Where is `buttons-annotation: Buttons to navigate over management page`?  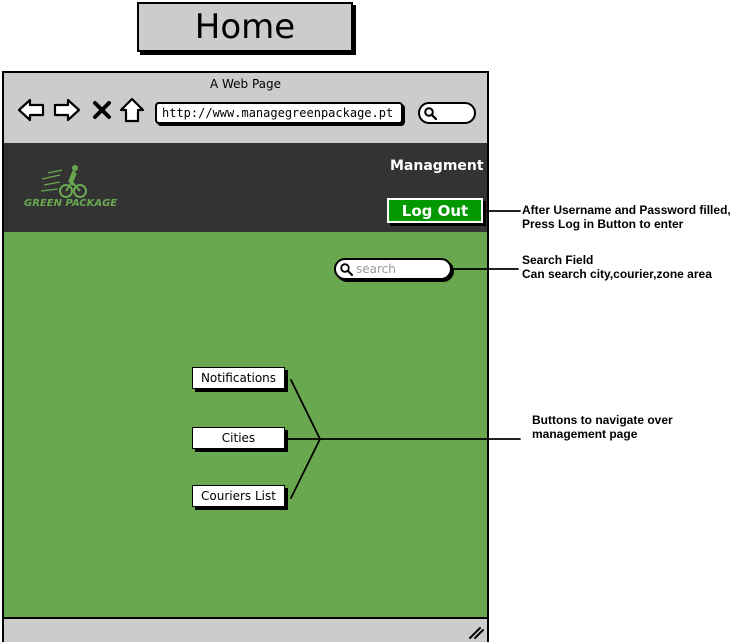
buttons-annotation: Buttons to navigate over management page is located at coordinates (602, 427).